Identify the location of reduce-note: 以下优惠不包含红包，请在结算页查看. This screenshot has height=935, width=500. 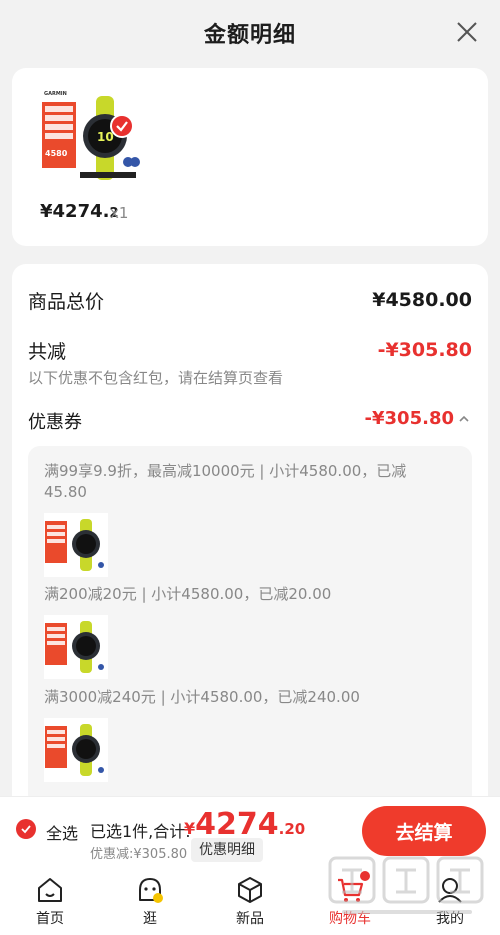
(156, 378).